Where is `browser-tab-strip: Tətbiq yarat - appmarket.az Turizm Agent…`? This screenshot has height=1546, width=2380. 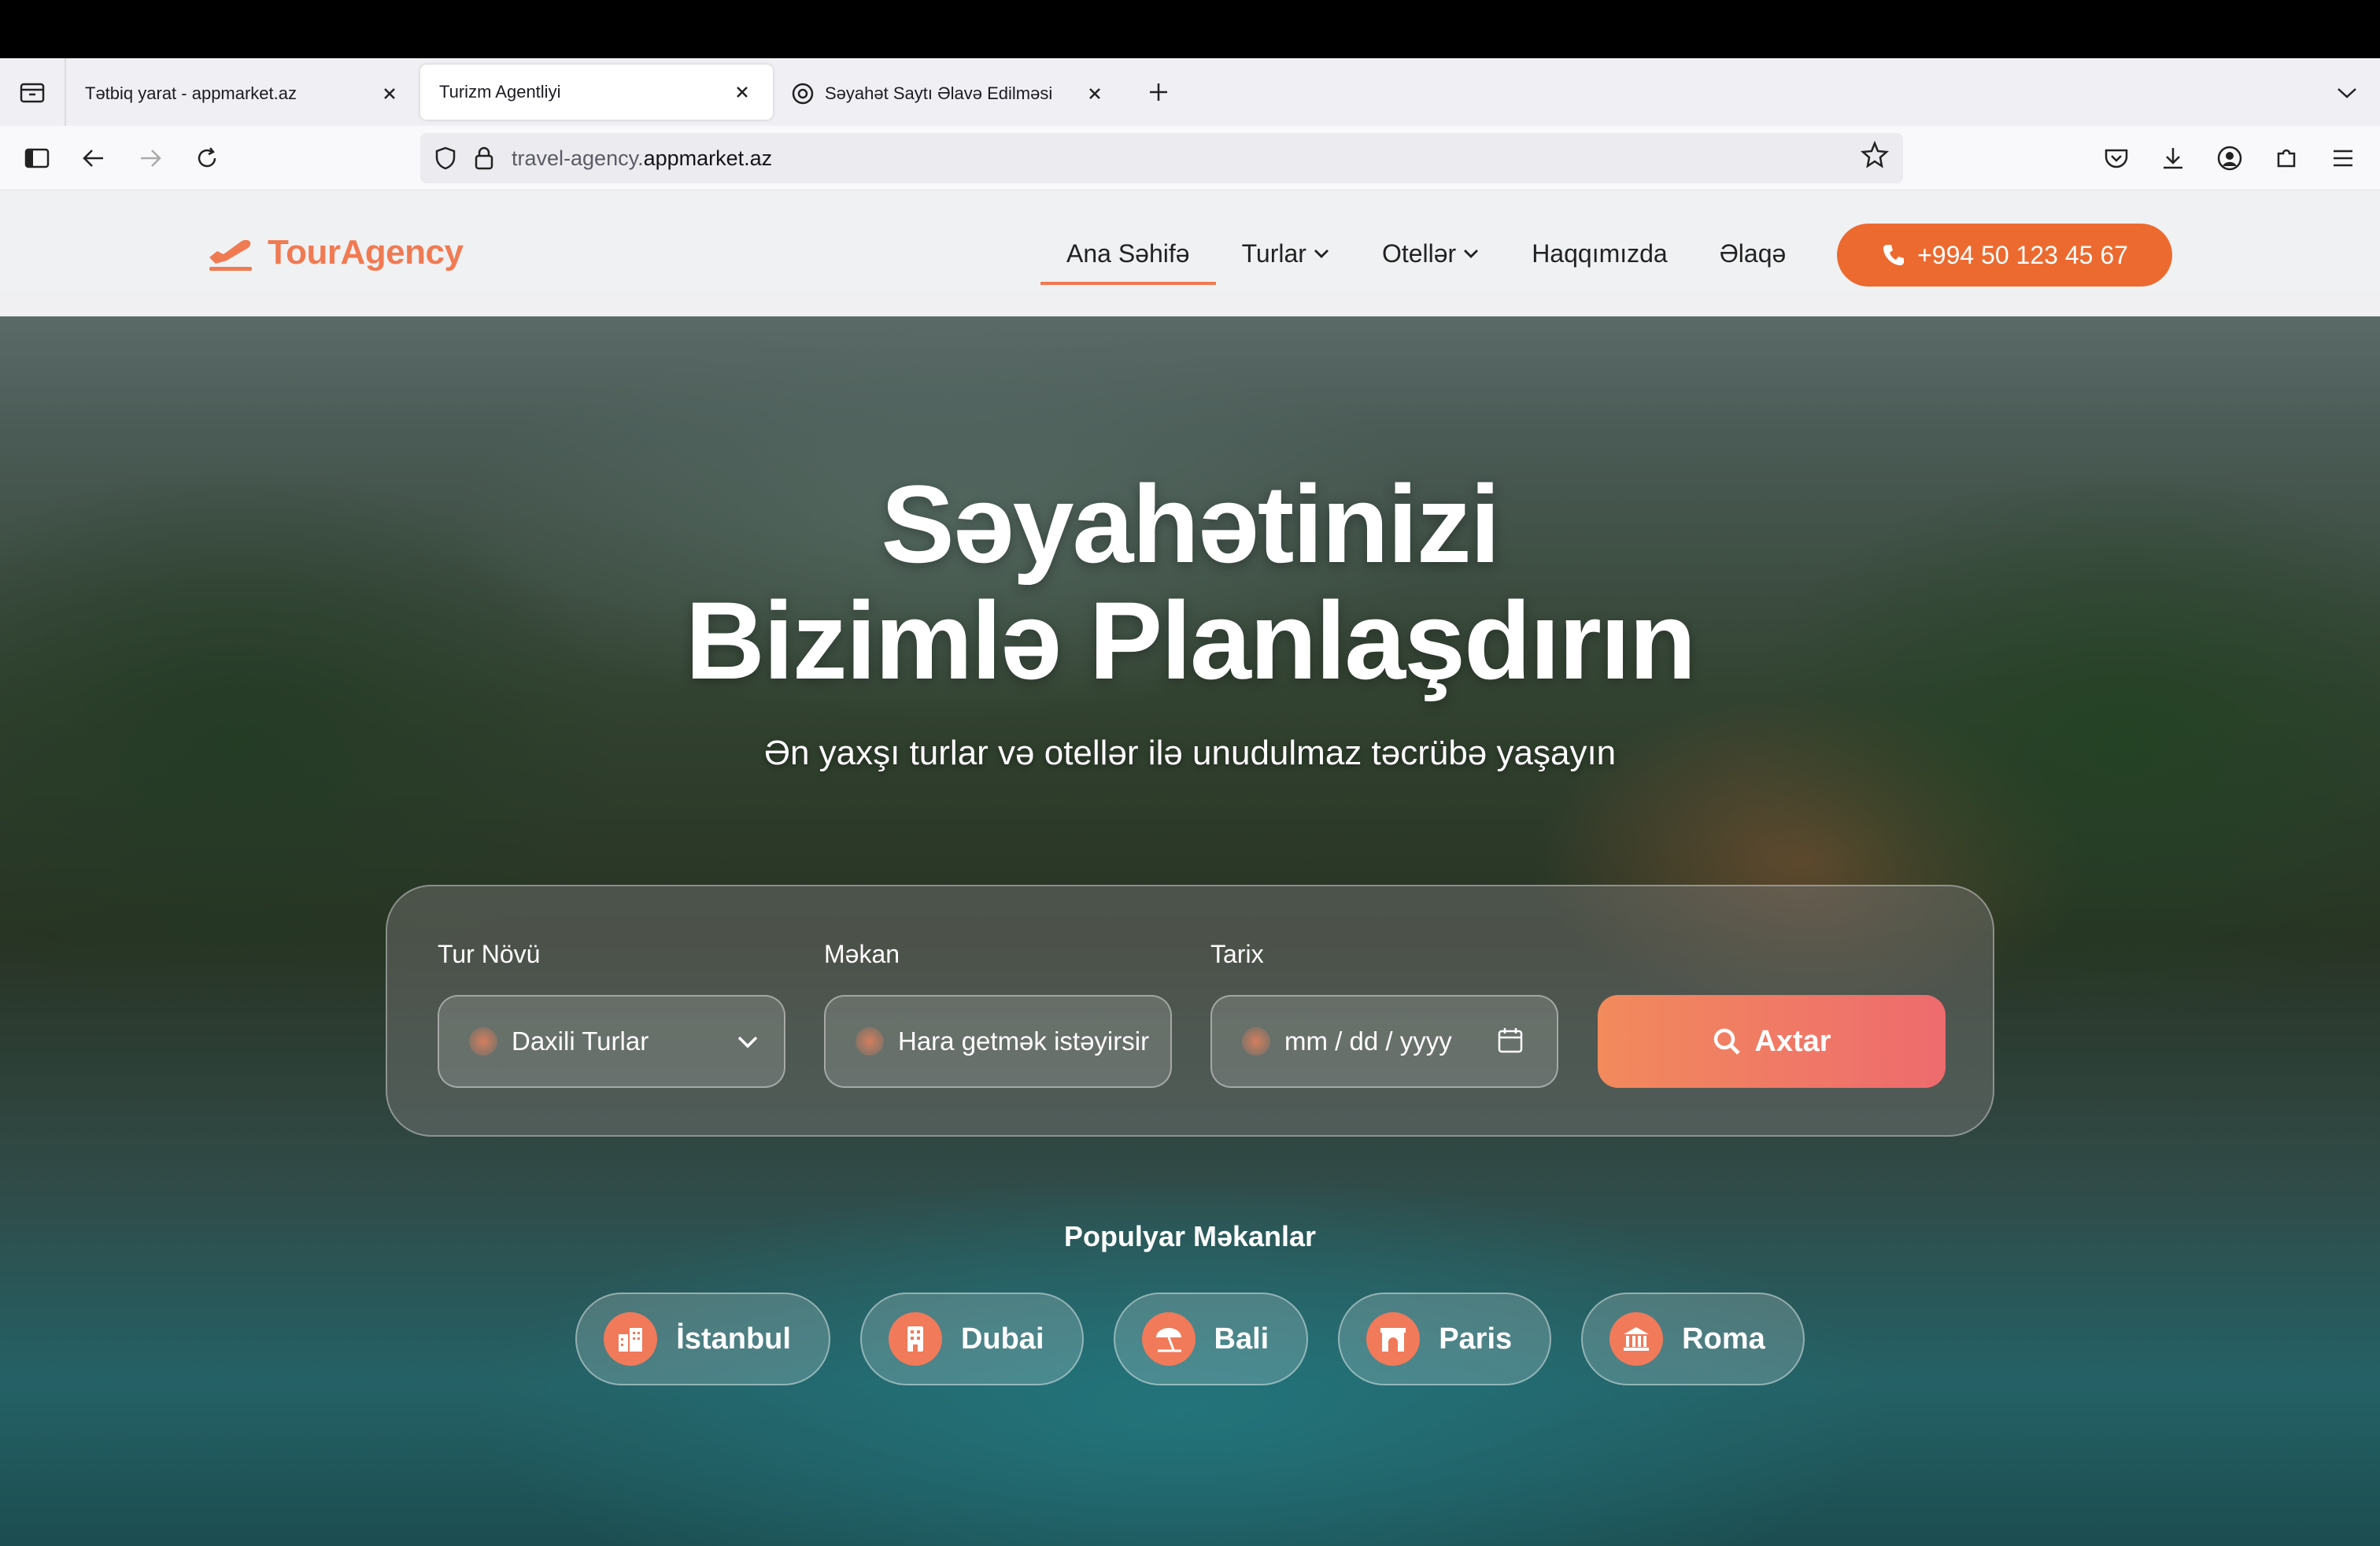 browser-tab-strip: Tətbiq yarat - appmarket.az Turizm Agent… is located at coordinates (1190, 92).